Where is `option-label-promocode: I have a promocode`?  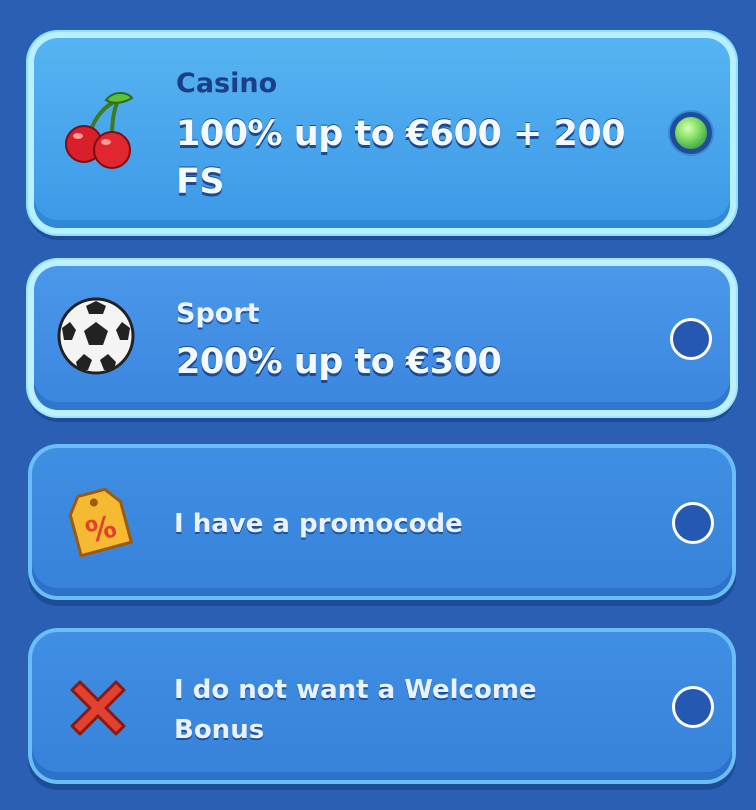 option-label-promocode: I have a promocode is located at coordinates (318, 524).